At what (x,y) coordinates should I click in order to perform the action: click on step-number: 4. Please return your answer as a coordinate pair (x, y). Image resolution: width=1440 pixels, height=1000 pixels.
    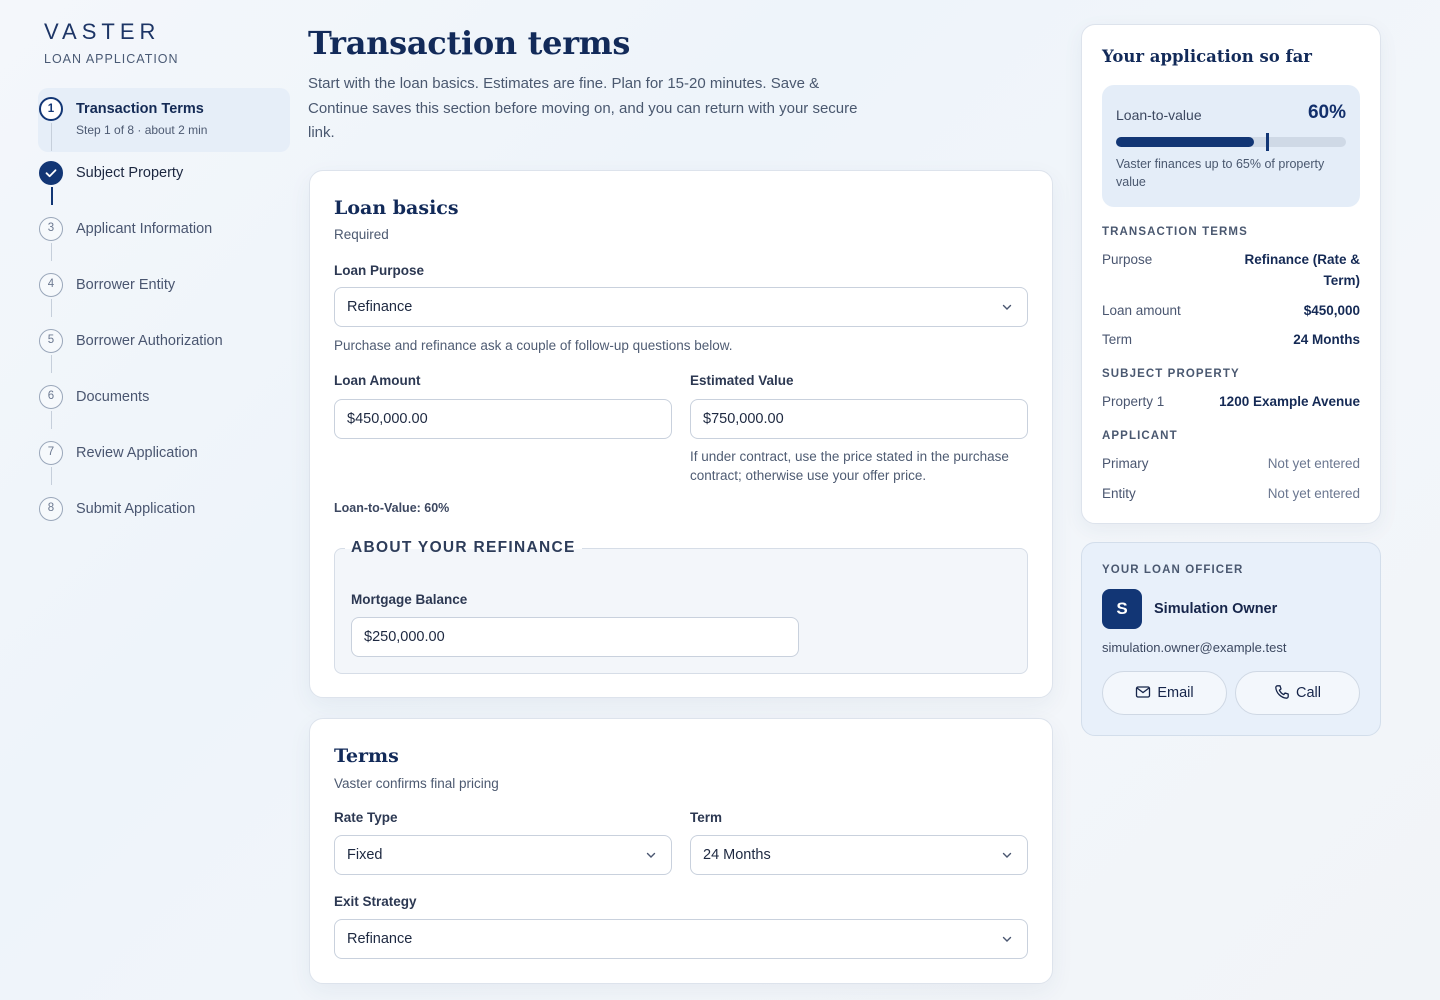
    Looking at the image, I should click on (51, 285).